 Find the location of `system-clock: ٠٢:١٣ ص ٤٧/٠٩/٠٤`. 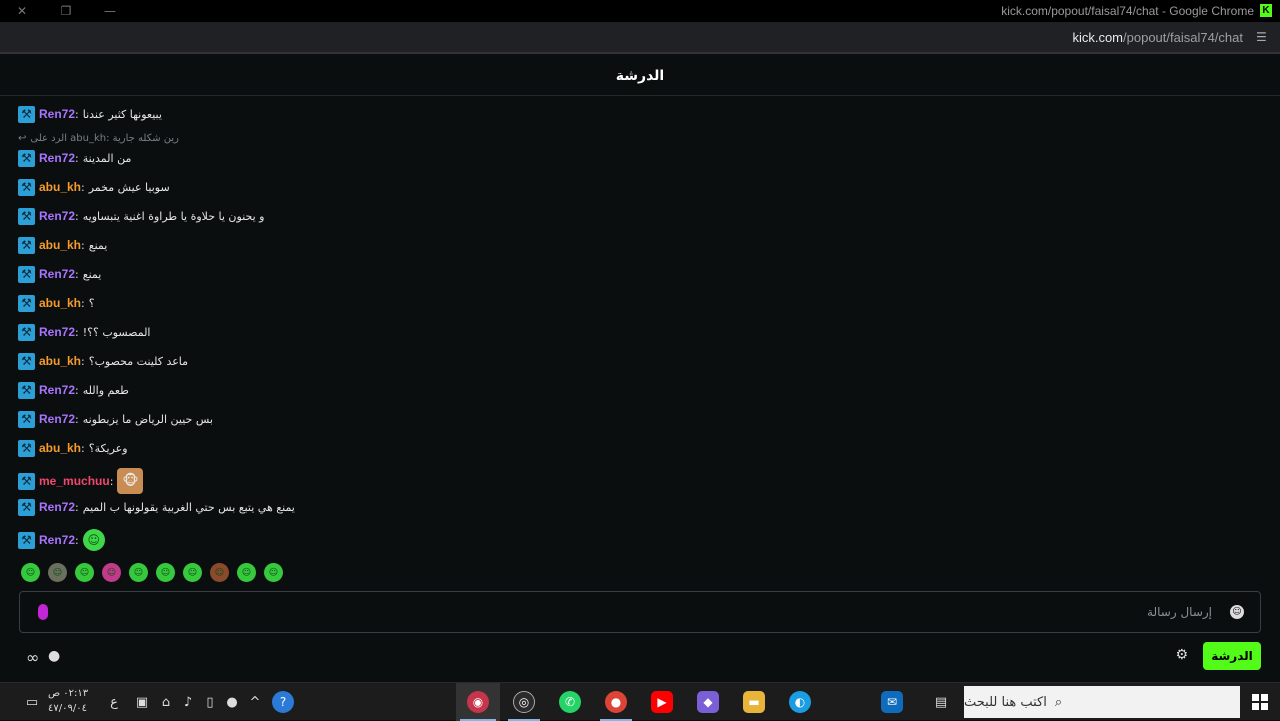

system-clock: ٠٢:١٣ ص ٤٧/٠٩/٠٤ is located at coordinates (68, 701).